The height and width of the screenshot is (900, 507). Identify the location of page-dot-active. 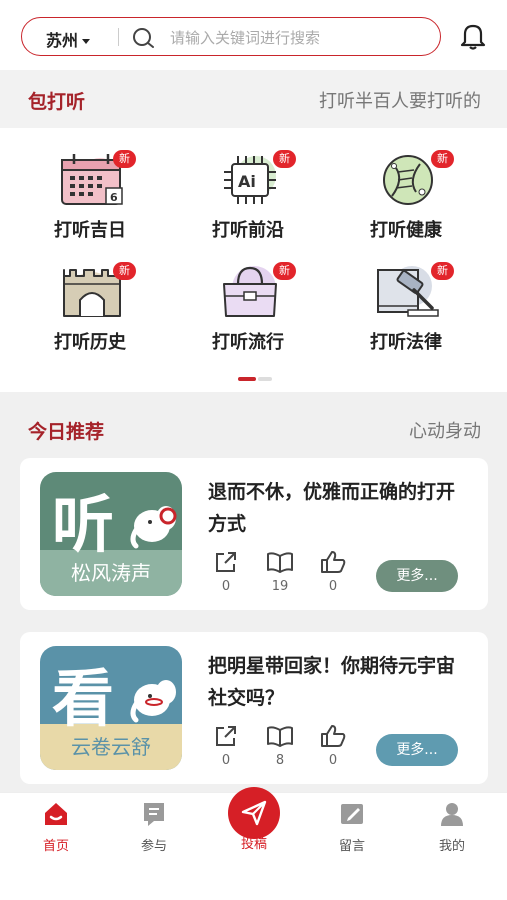
(247, 379).